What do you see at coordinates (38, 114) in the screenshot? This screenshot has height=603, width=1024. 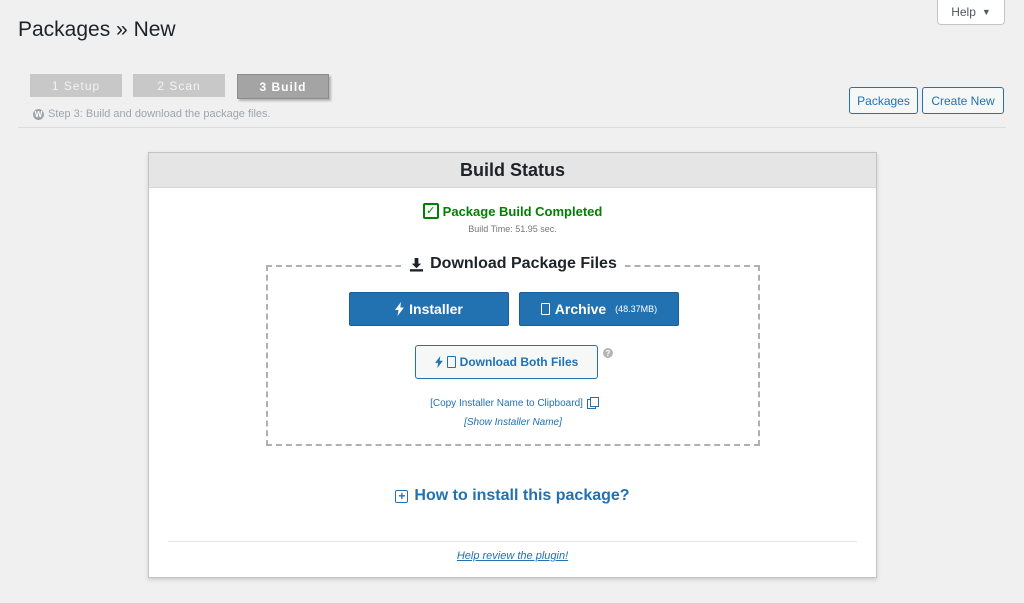 I see `wordpress-icon: W` at bounding box center [38, 114].